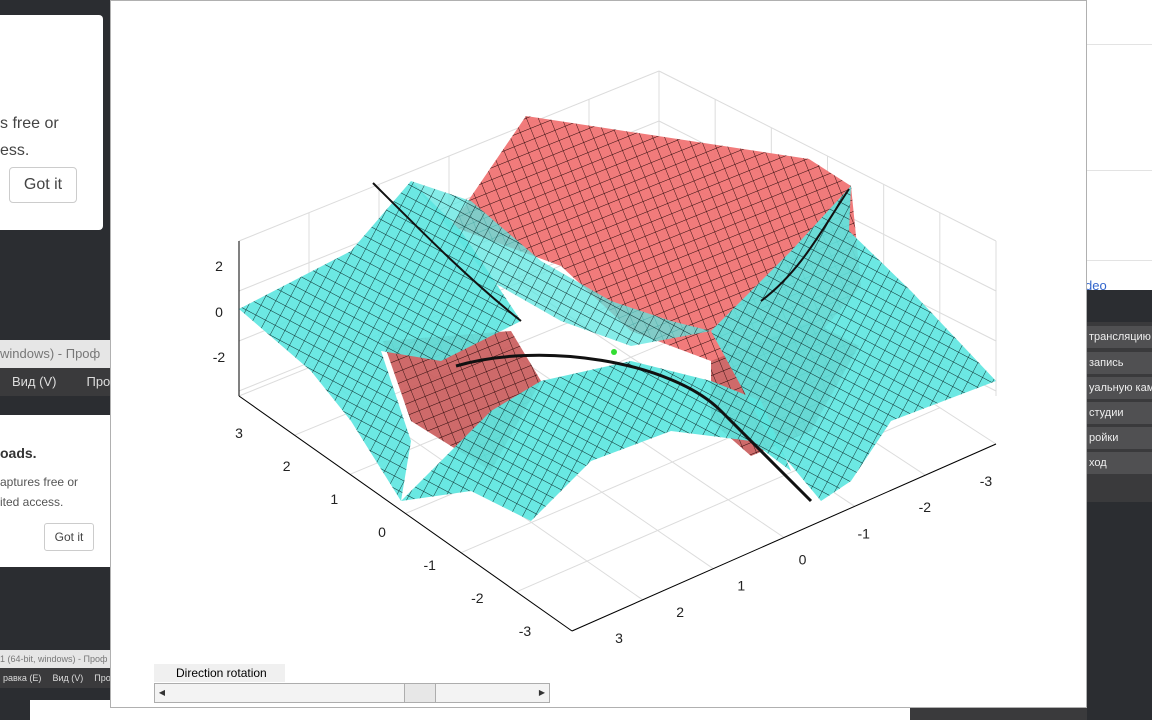 The width and height of the screenshot is (1152, 720). Describe the element at coordinates (219, 357) in the screenshot. I see `z-tick-label: -2` at that location.